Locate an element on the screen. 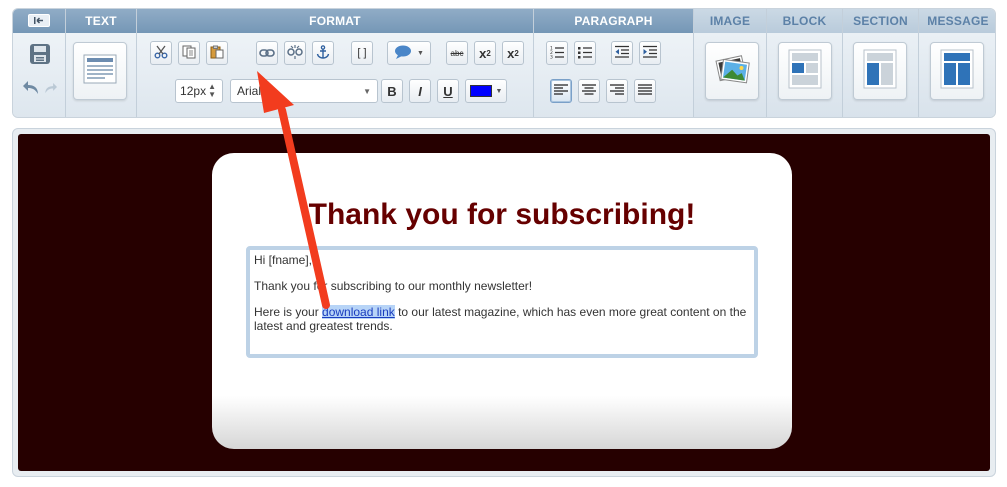 Image resolution: width=1007 pixels, height=487 pixels. align-center-button is located at coordinates (589, 91).